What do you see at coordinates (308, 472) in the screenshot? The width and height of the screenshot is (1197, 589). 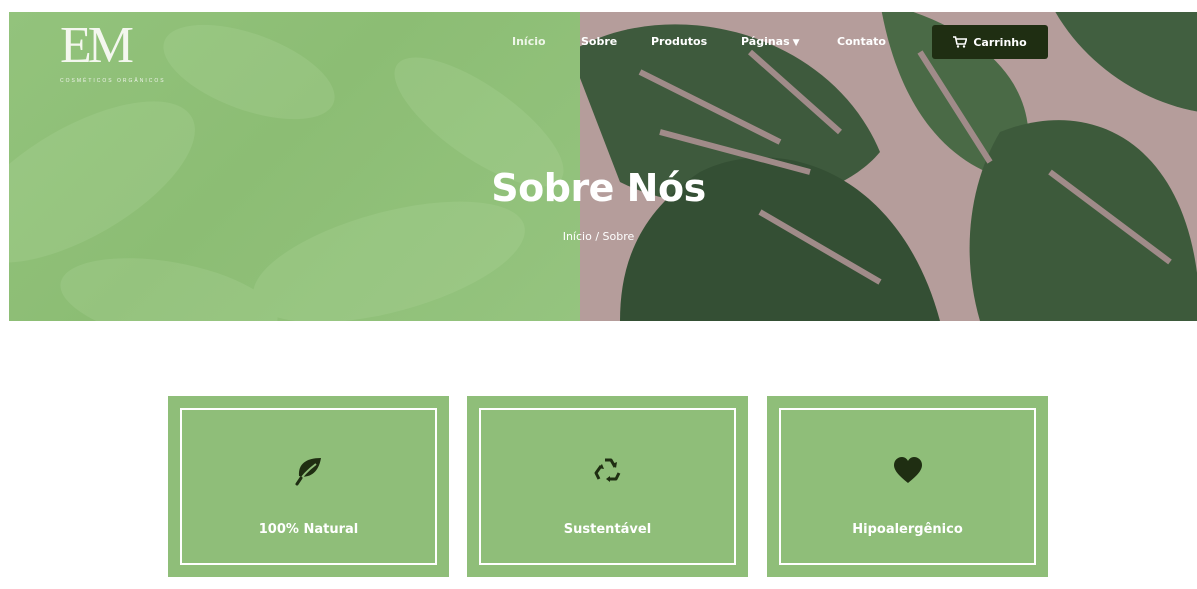 I see `leaf-icon` at bounding box center [308, 472].